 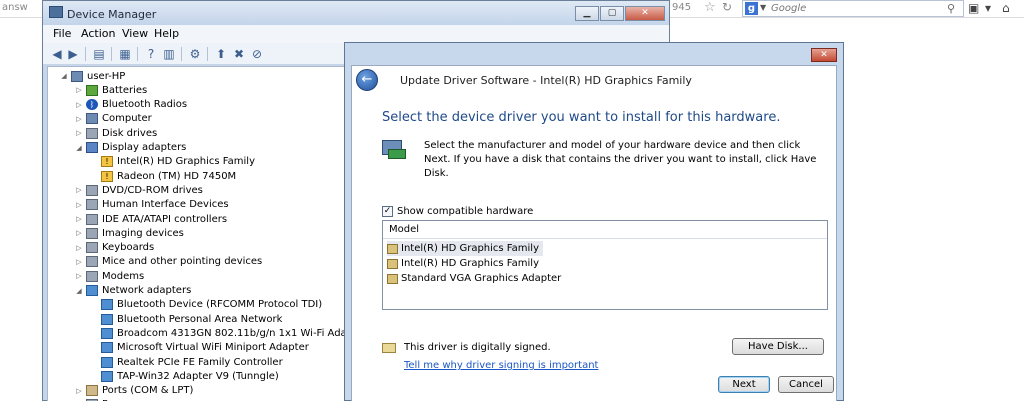 I want to click on tree-item: Realtek PCIe FE Family Controller, so click(x=186, y=362).